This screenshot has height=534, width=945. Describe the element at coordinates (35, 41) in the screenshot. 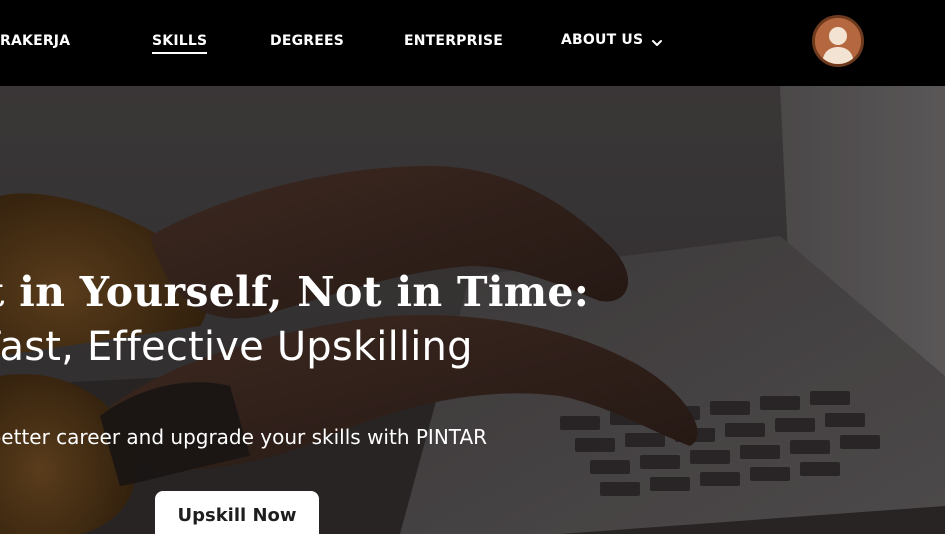

I see `brand-link: RAKERJA` at that location.